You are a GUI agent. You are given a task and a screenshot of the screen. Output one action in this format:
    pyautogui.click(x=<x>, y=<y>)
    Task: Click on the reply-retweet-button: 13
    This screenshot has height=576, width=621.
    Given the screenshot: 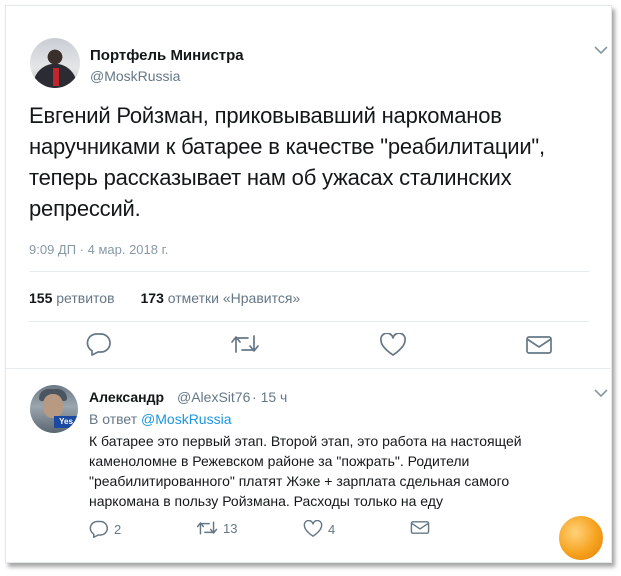 What is the action you would take?
    pyautogui.click(x=216, y=528)
    